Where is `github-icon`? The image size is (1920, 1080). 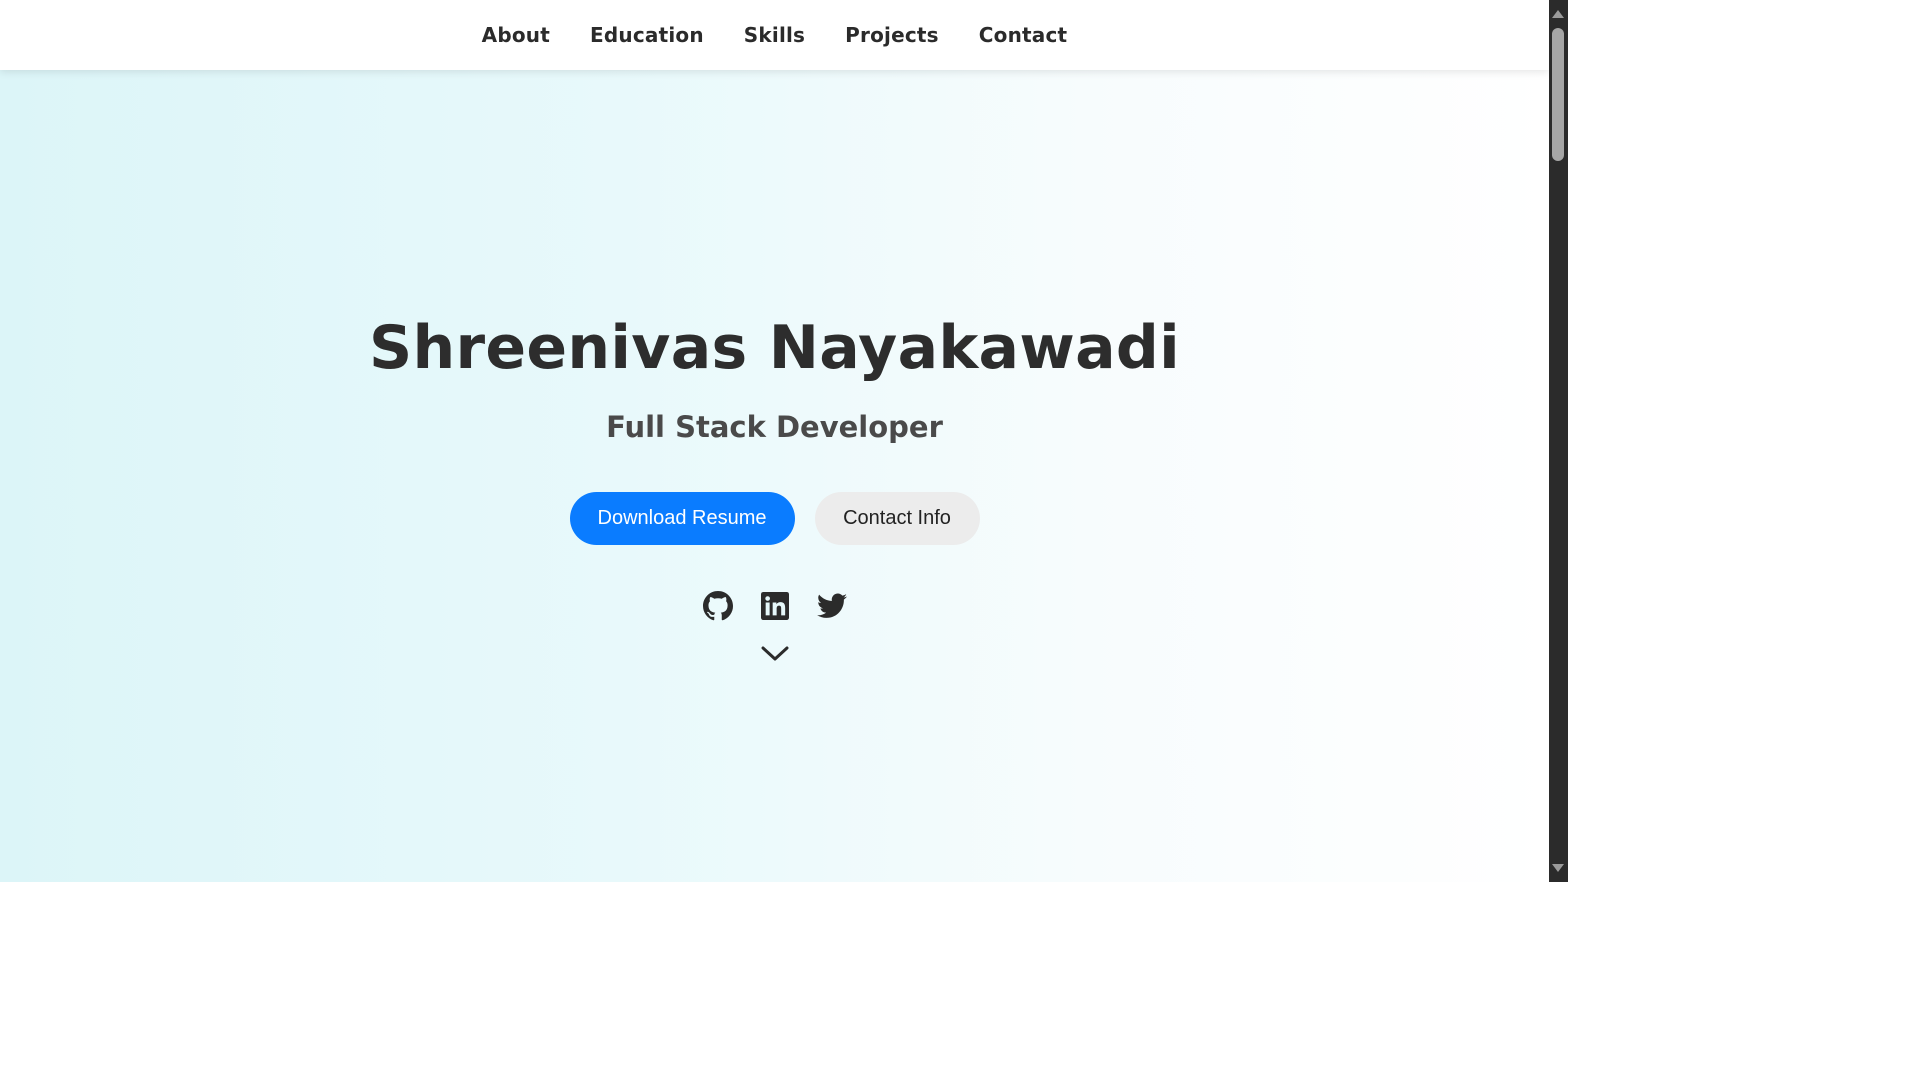 github-icon is located at coordinates (717, 605).